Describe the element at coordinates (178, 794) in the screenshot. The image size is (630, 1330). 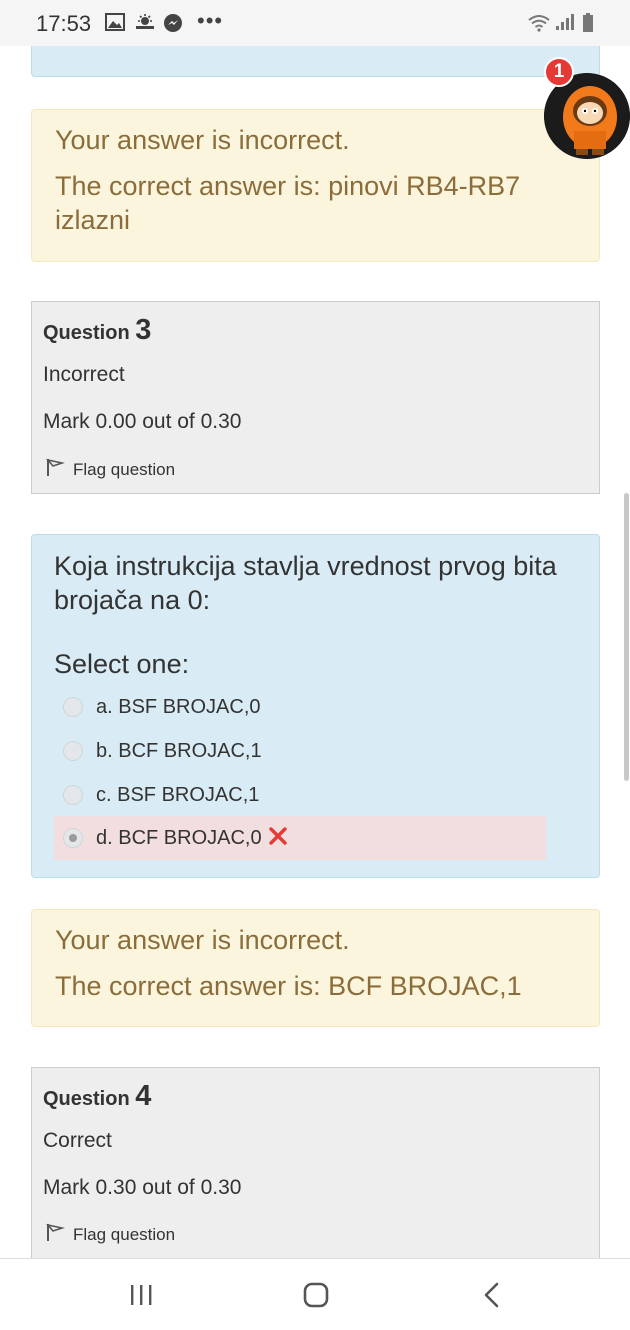
I see `answer-option-label: c. BSF BROJAC,1` at that location.